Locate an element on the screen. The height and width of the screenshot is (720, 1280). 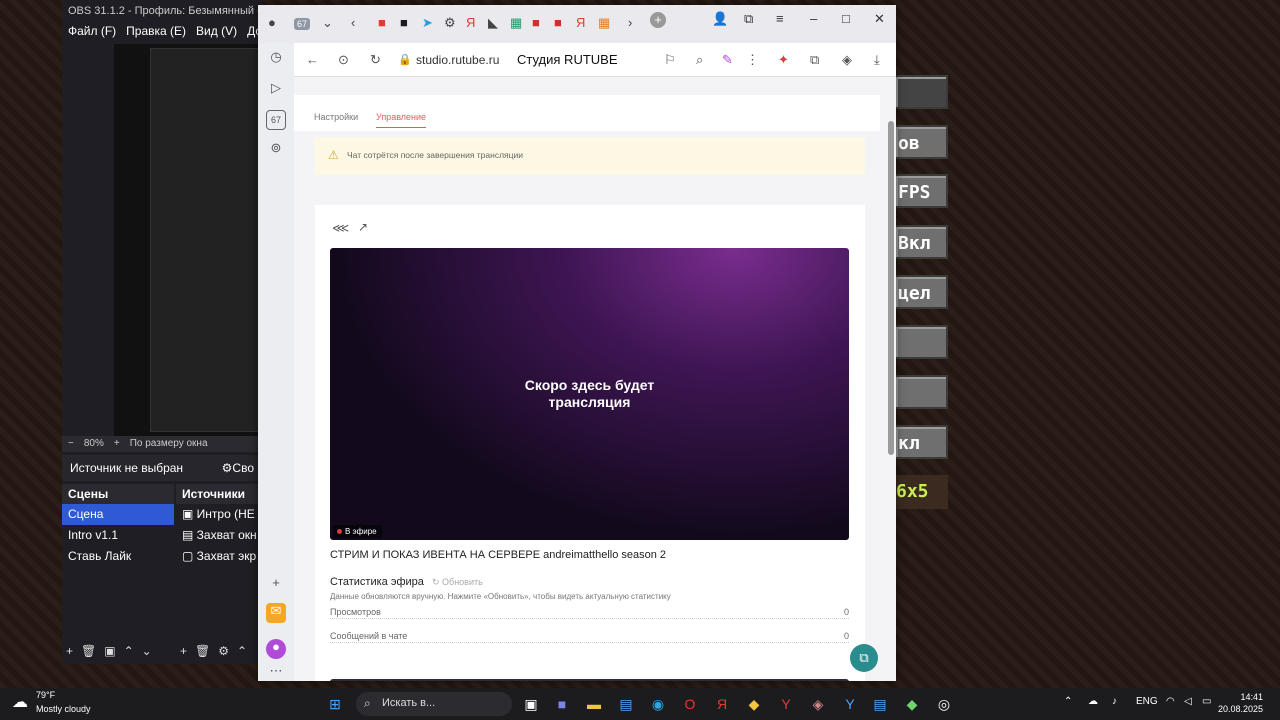
game-button: Вкл is located at coordinates (921, 242).